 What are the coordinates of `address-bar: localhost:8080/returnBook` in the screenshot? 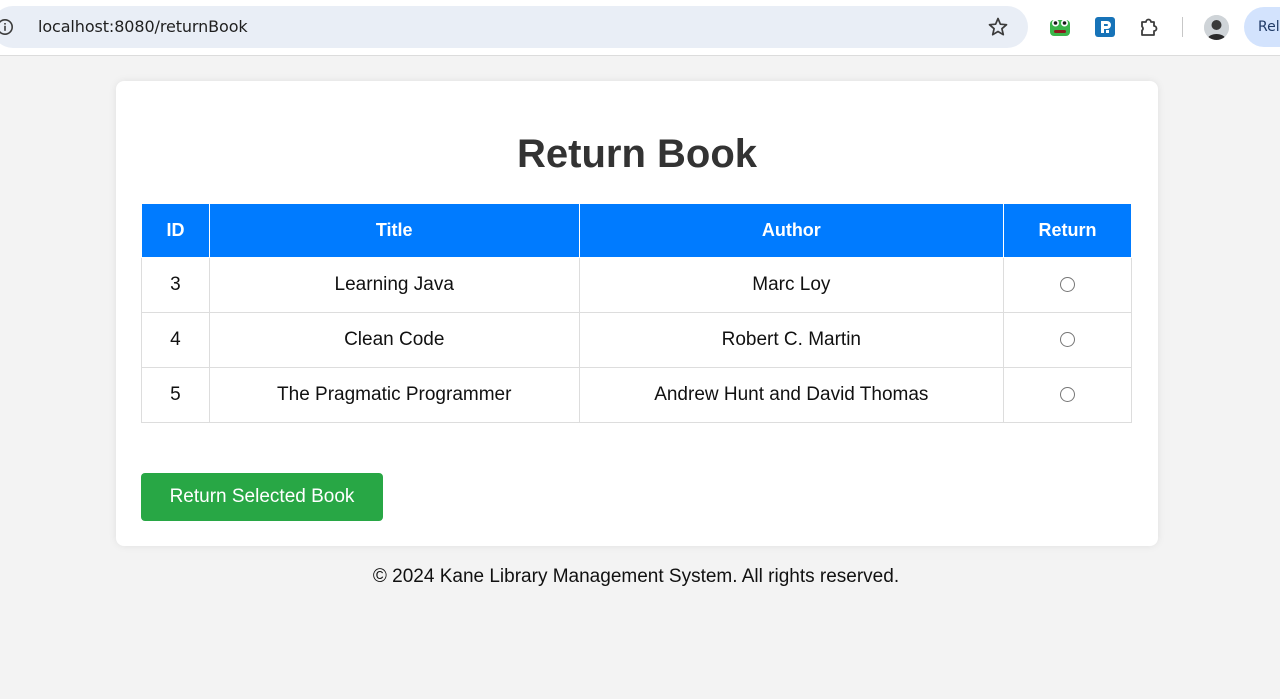 It's located at (514, 27).